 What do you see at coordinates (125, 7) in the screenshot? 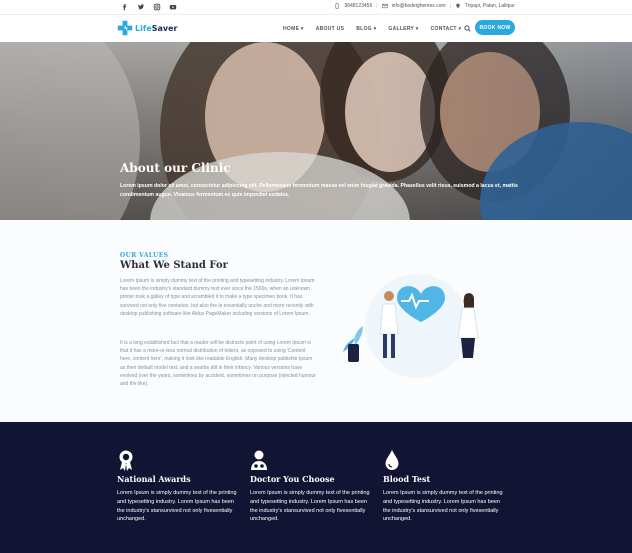
I see `facebook-icon` at bounding box center [125, 7].